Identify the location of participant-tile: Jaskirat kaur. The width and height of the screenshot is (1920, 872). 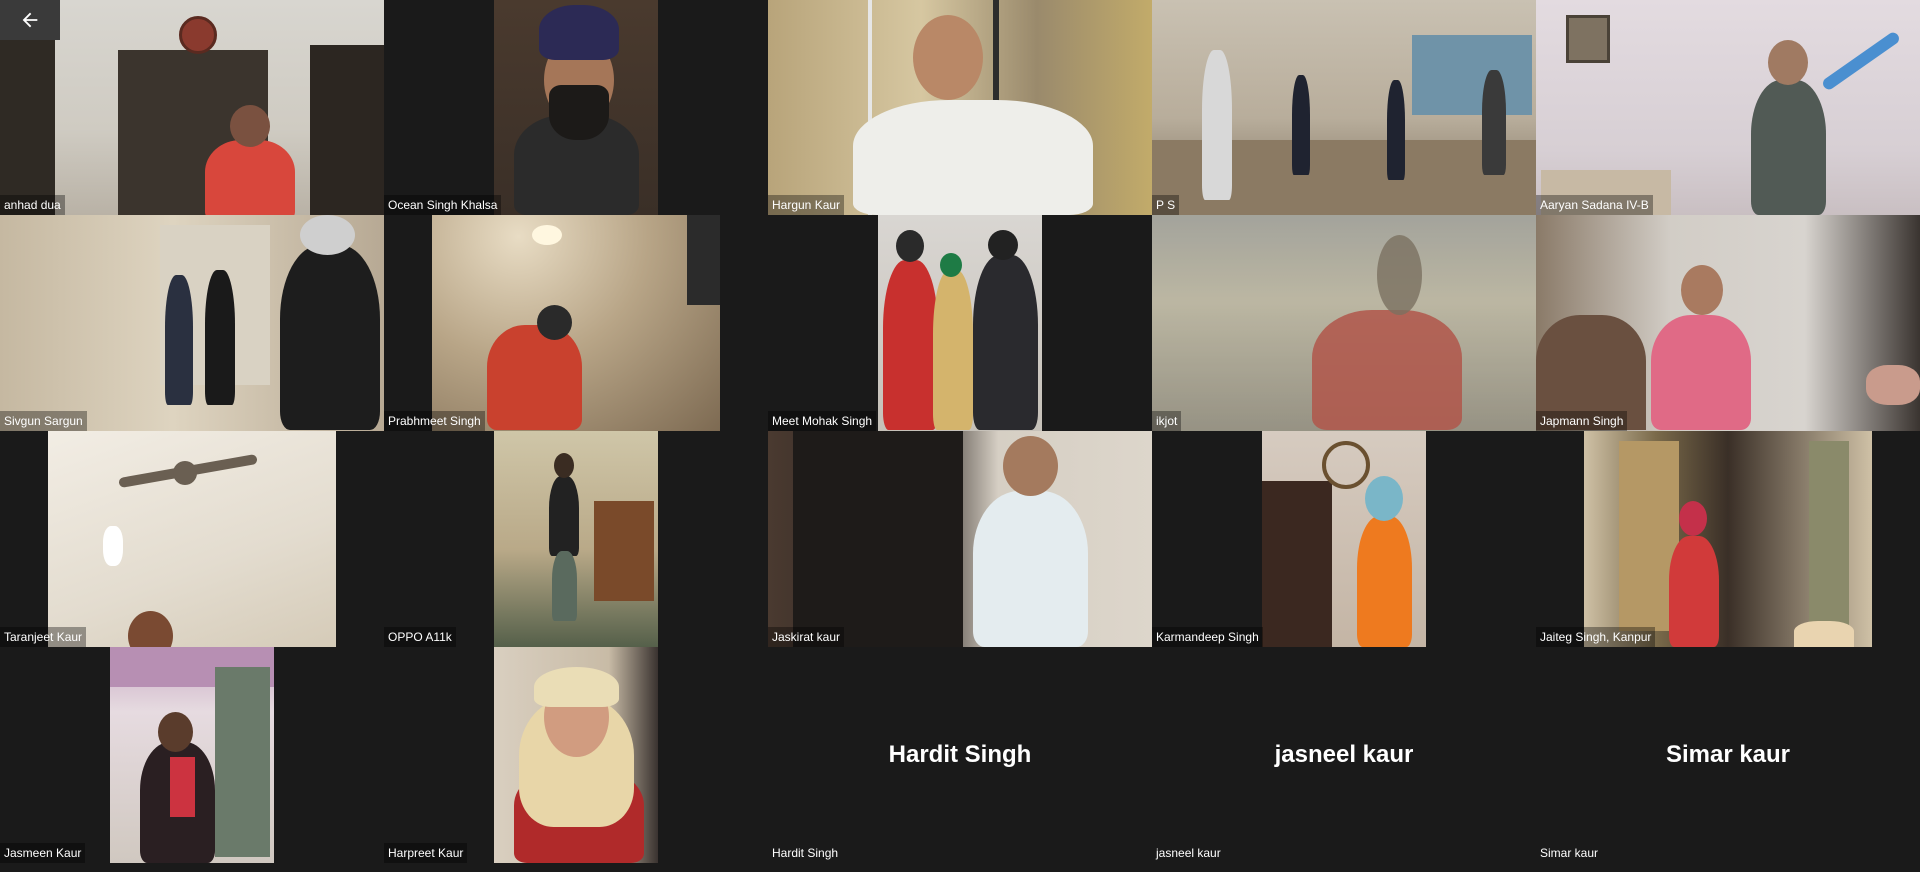
(960, 539).